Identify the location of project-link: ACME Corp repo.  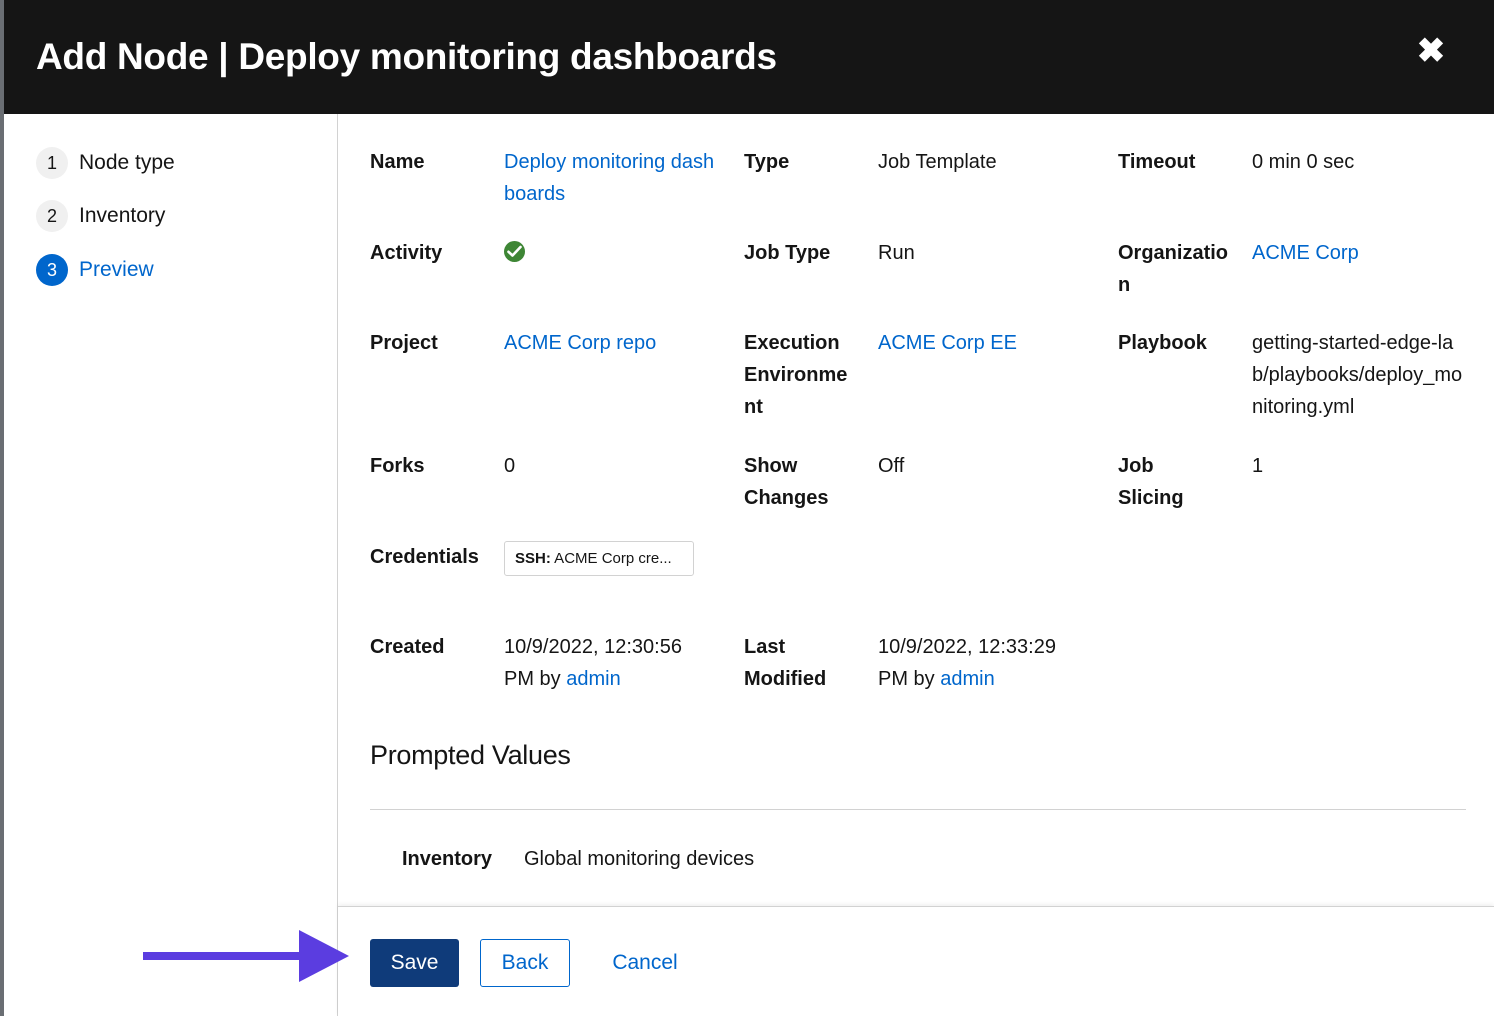
(612, 343).